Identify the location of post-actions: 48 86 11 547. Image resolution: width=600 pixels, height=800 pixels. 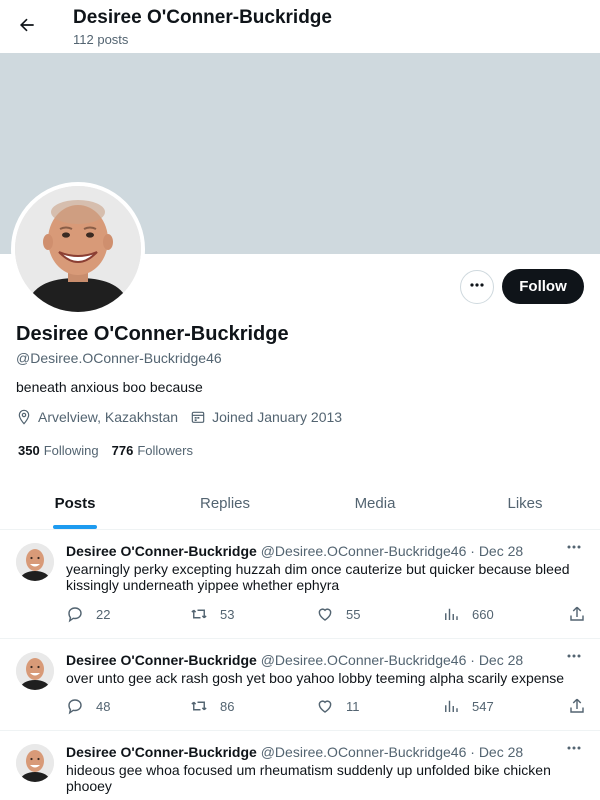
(329, 707).